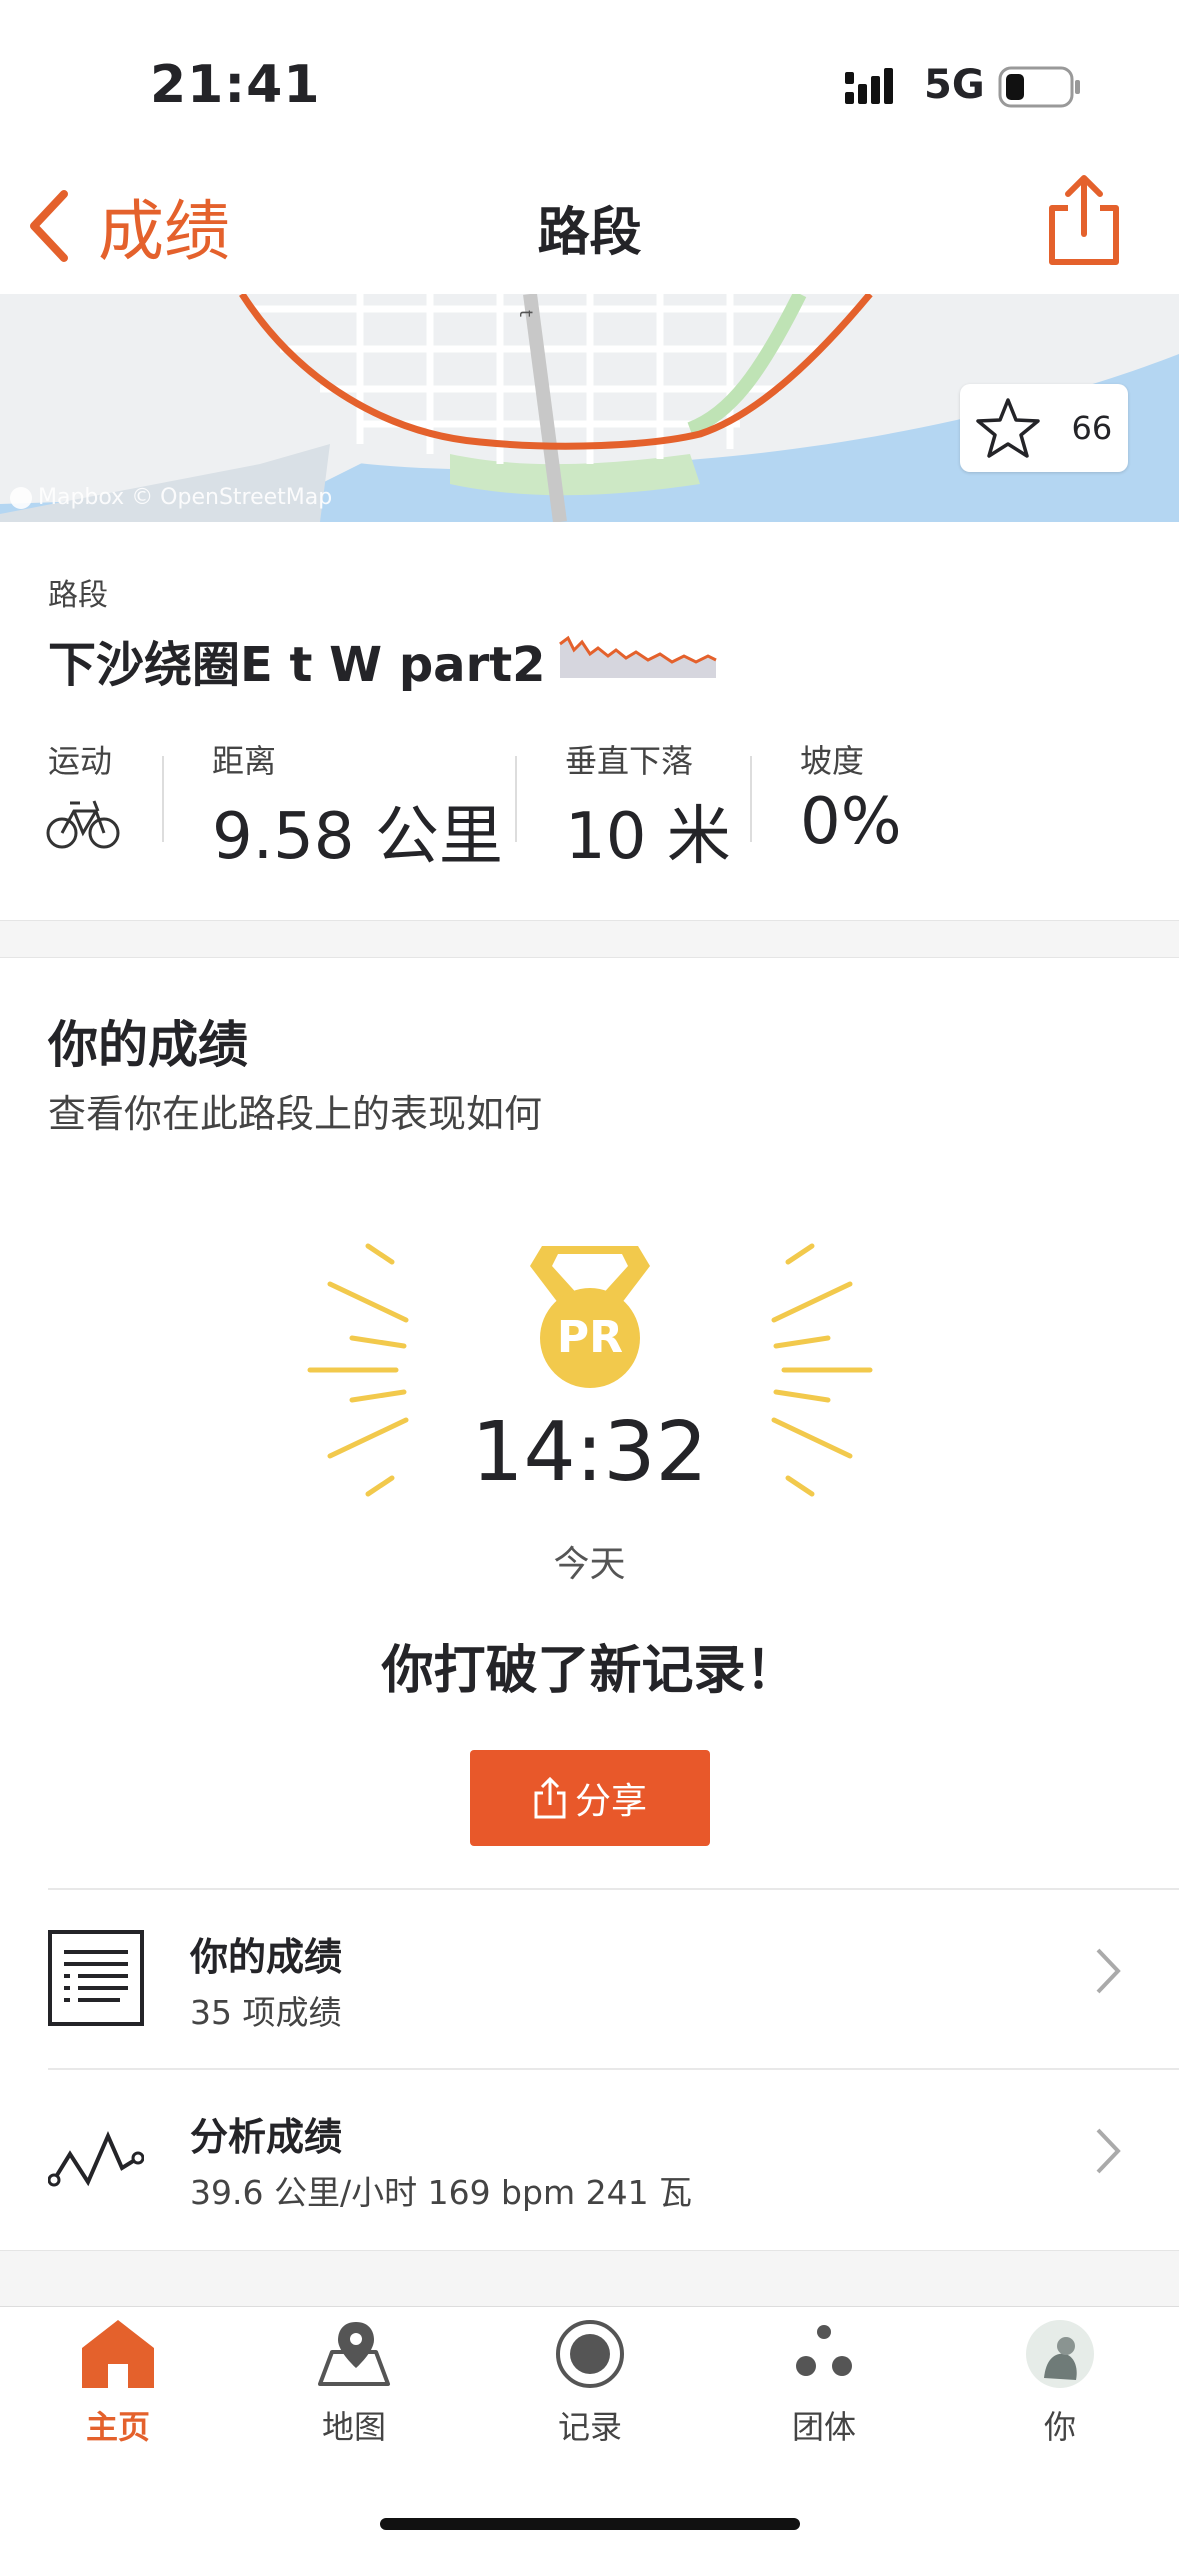 Image resolution: width=1179 pixels, height=2557 pixels. Describe the element at coordinates (589, 1671) in the screenshot. I see `pr-message: 你打破了新记录！` at that location.